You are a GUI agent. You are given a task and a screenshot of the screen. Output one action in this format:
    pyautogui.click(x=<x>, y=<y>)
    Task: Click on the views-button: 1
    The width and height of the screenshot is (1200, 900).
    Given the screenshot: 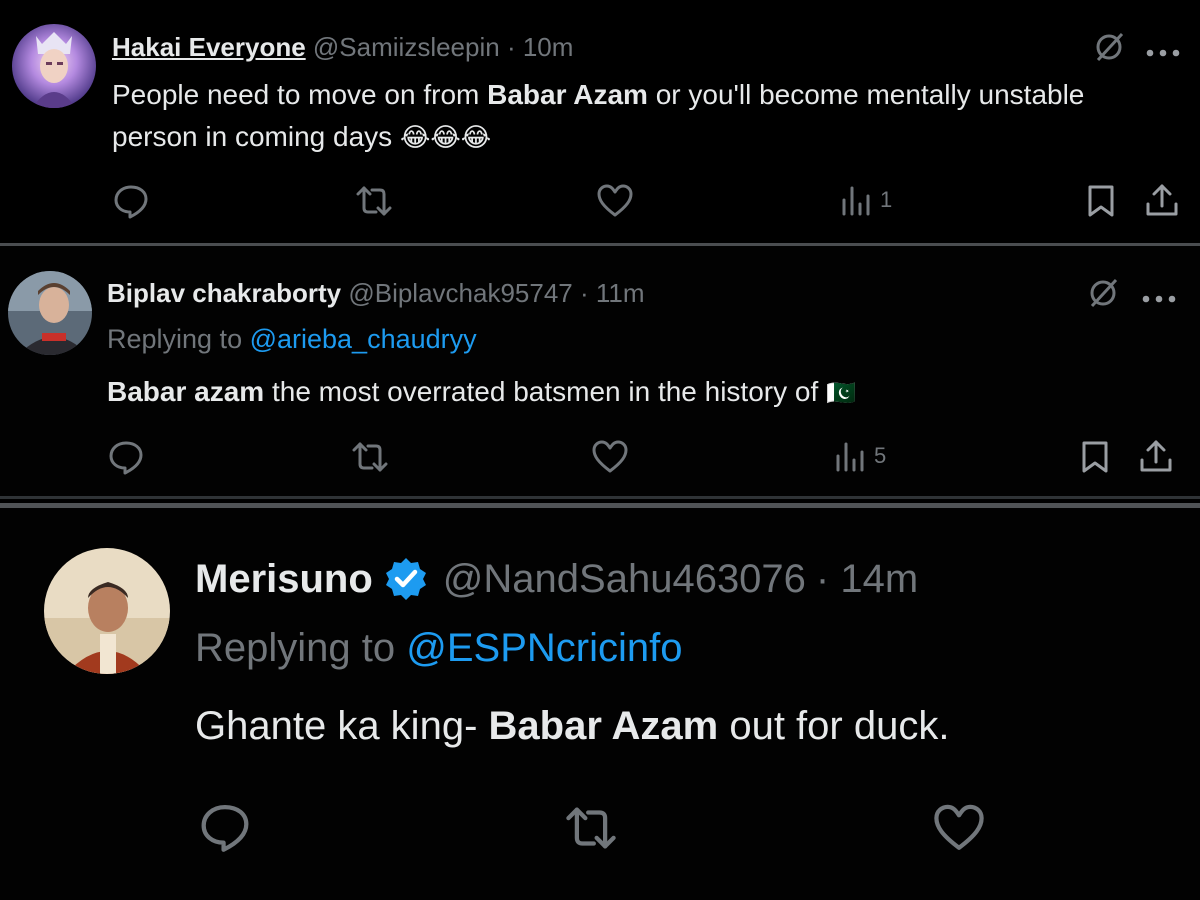 What is the action you would take?
    pyautogui.click(x=866, y=200)
    